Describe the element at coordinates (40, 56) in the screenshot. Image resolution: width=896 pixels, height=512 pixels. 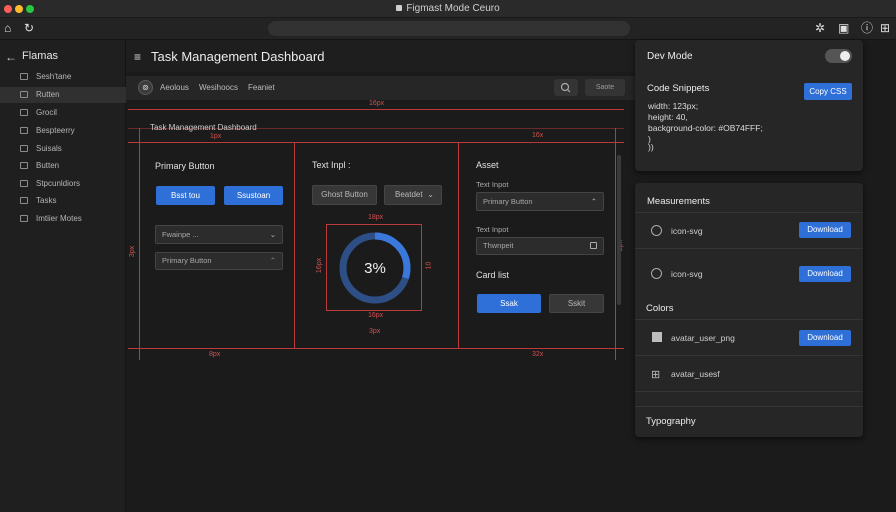
I see `sidebar-title: Flamas` at that location.